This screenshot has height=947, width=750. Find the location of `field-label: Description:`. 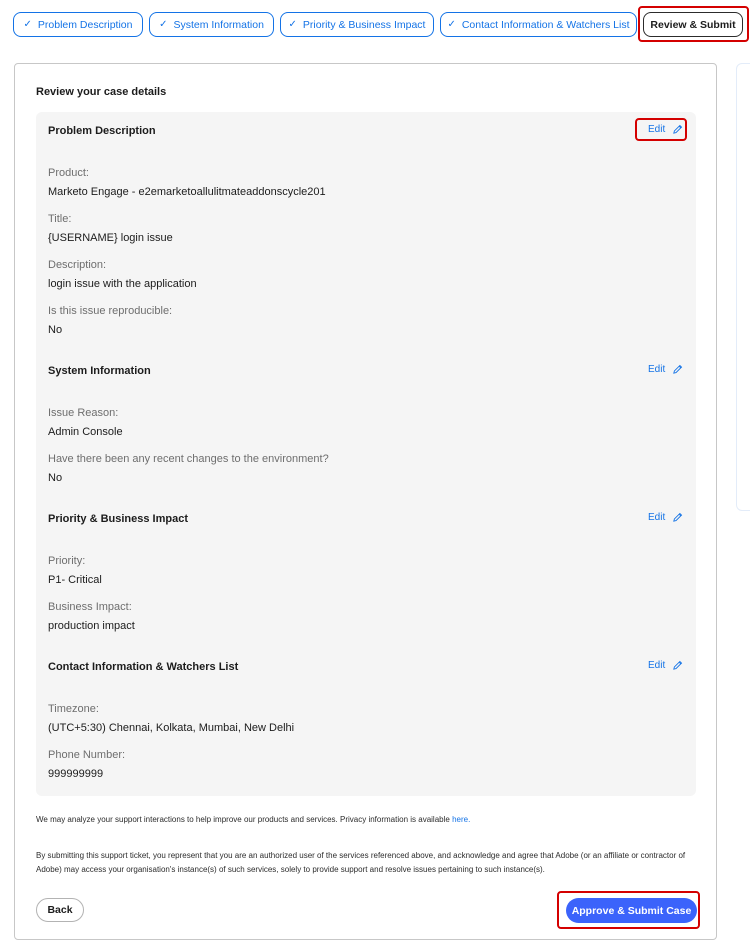

field-label: Description: is located at coordinates (77, 265).